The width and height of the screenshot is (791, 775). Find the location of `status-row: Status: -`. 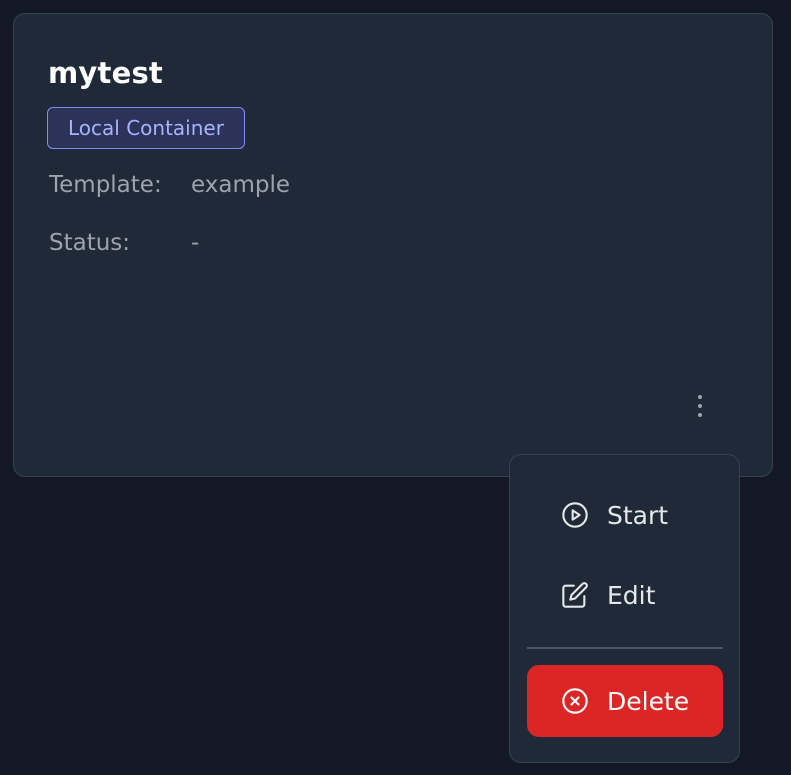

status-row: Status: - is located at coordinates (124, 243).